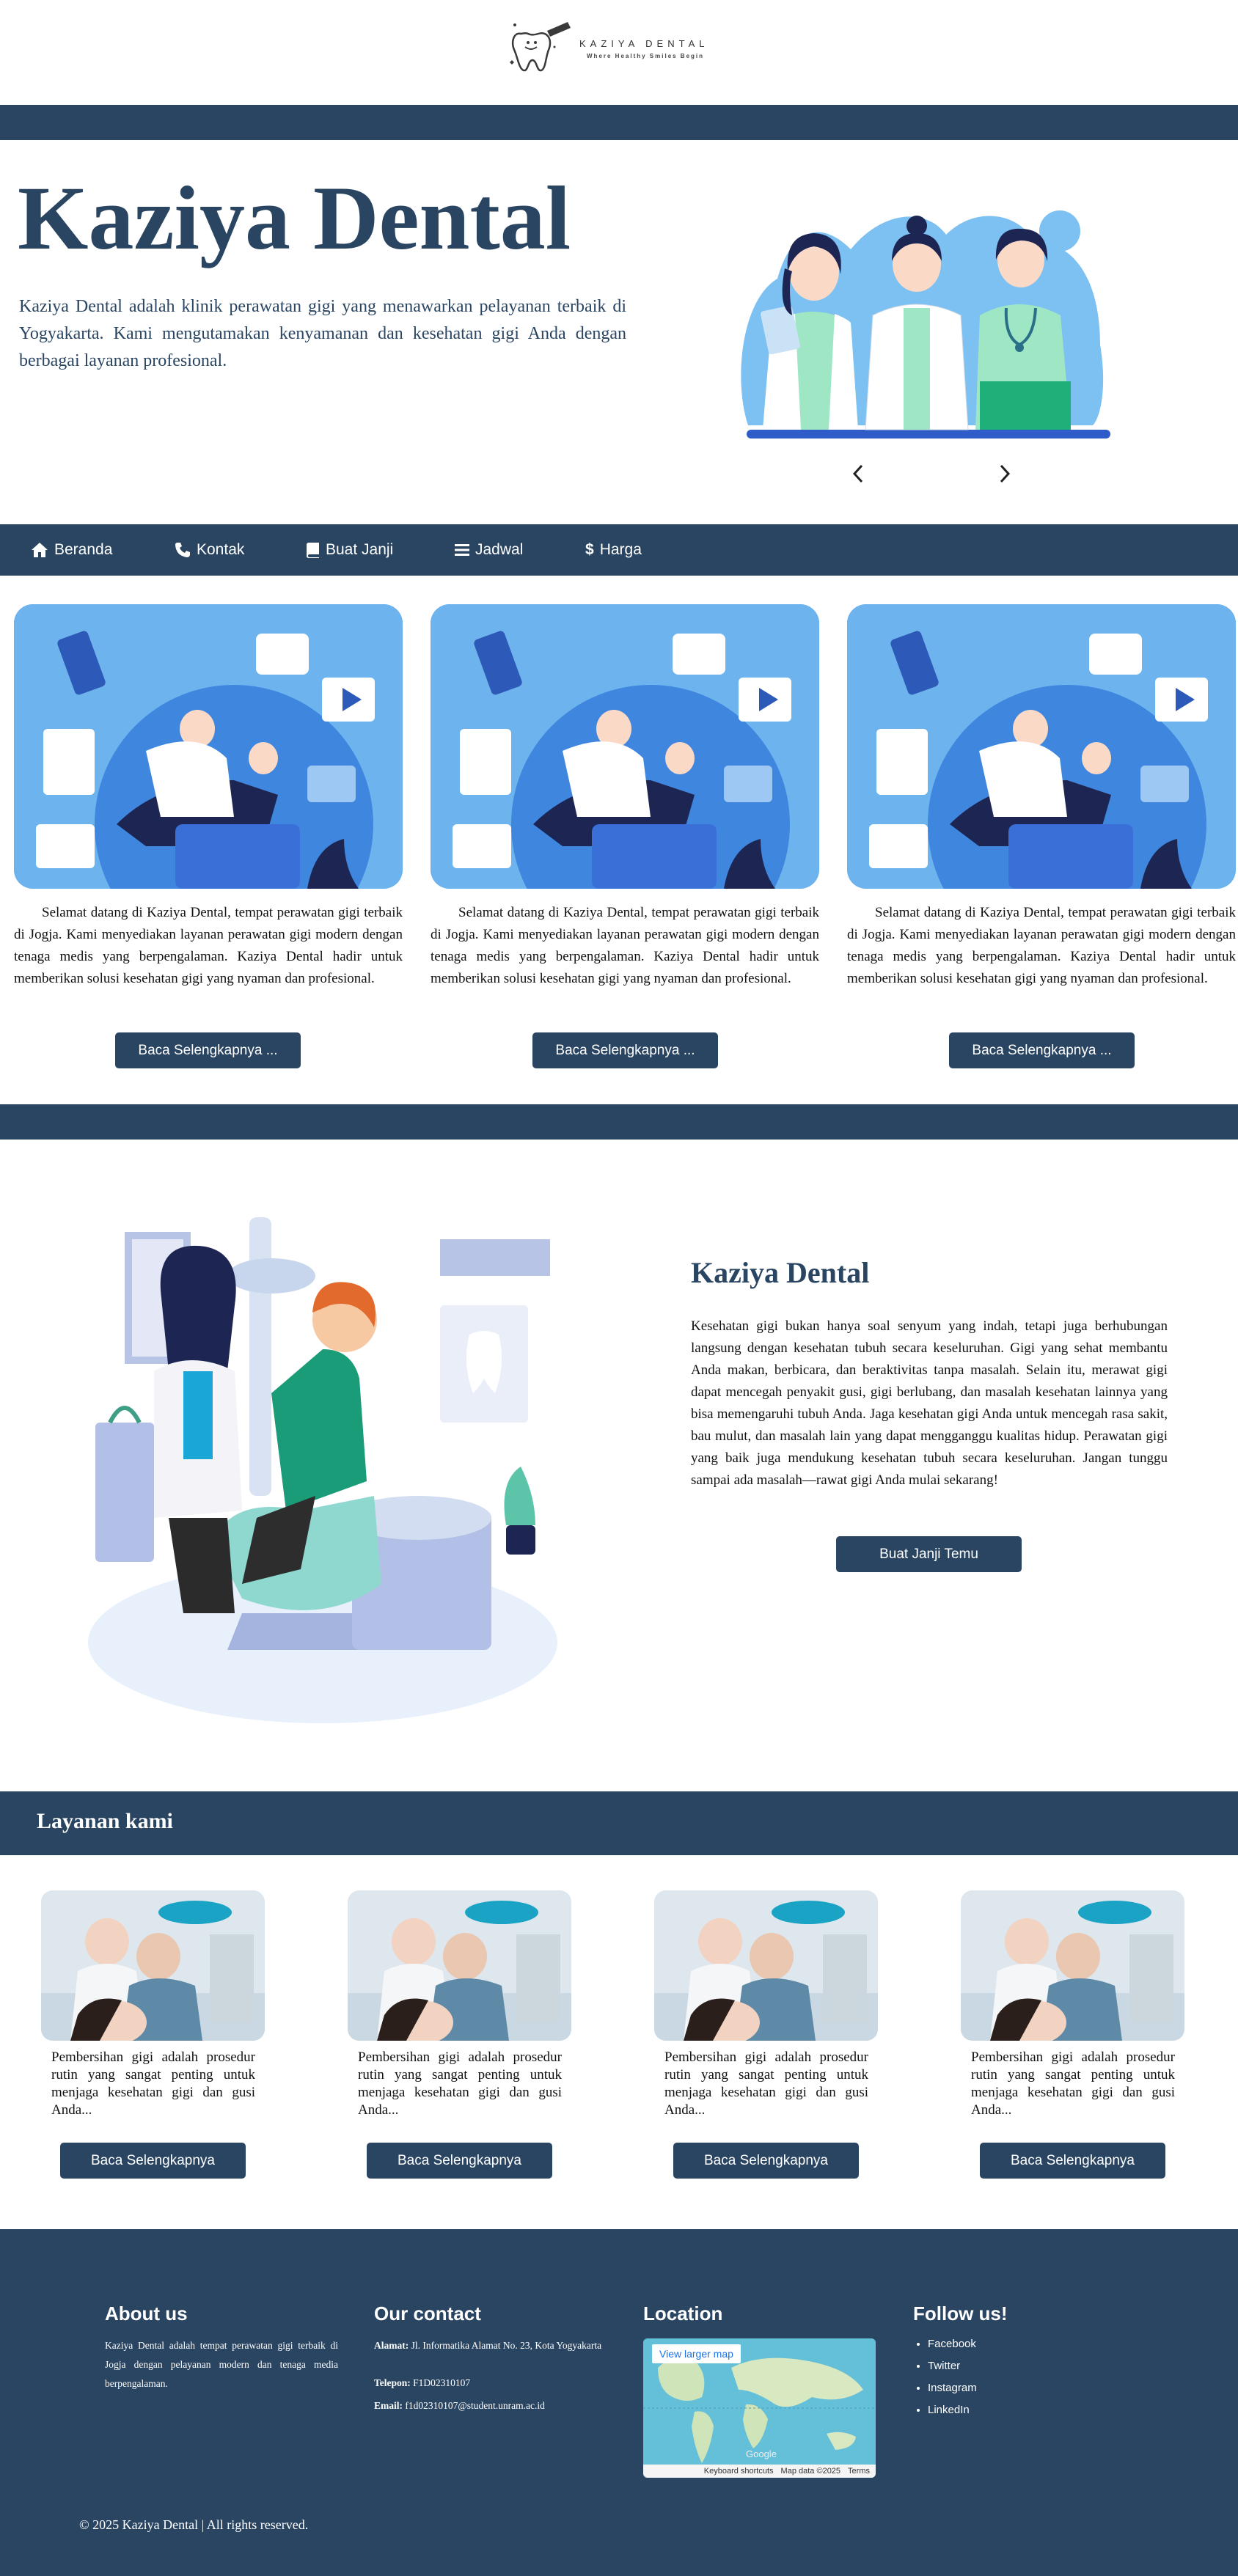 This screenshot has width=1238, height=2576. Describe the element at coordinates (105, 1821) in the screenshot. I see `services-heading: Layanan kami` at that location.